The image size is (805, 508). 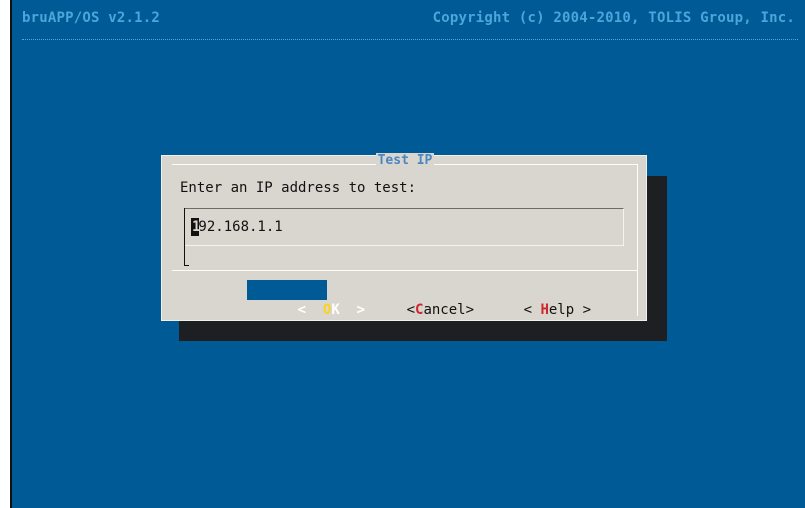 I want to click on help-button-rest: elp >, so click(x=570, y=310).